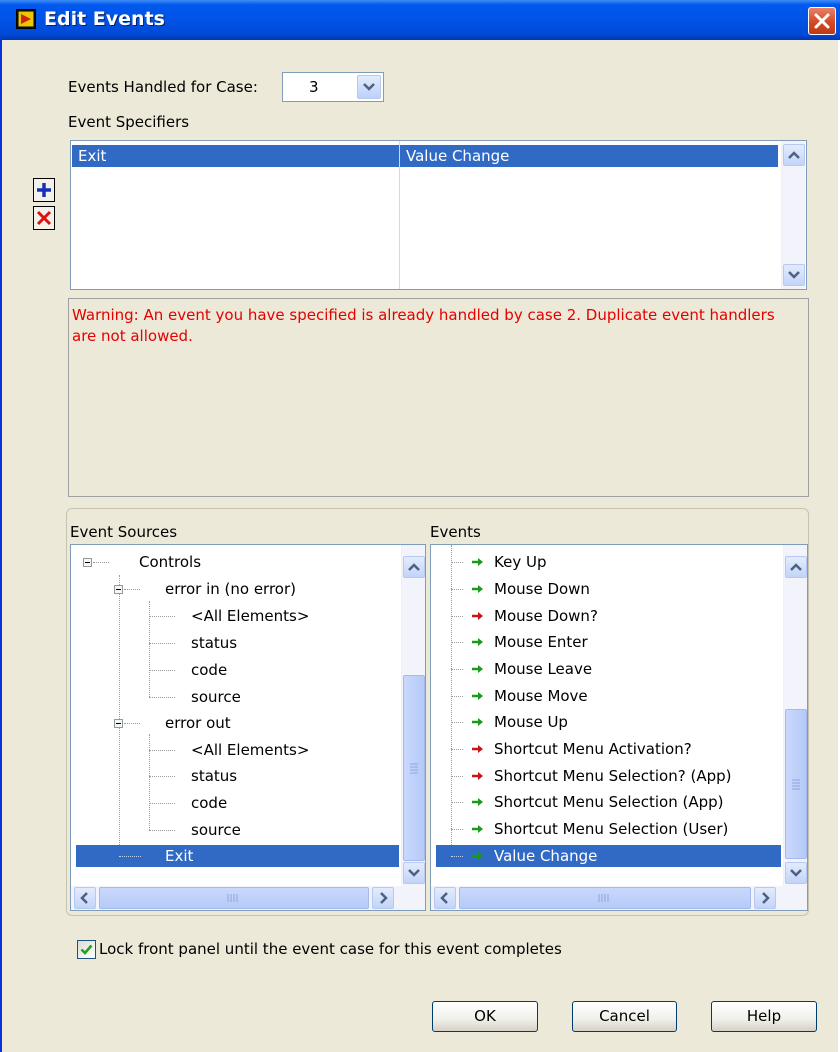  I want to click on event-item: Mouse Move, so click(606, 696).